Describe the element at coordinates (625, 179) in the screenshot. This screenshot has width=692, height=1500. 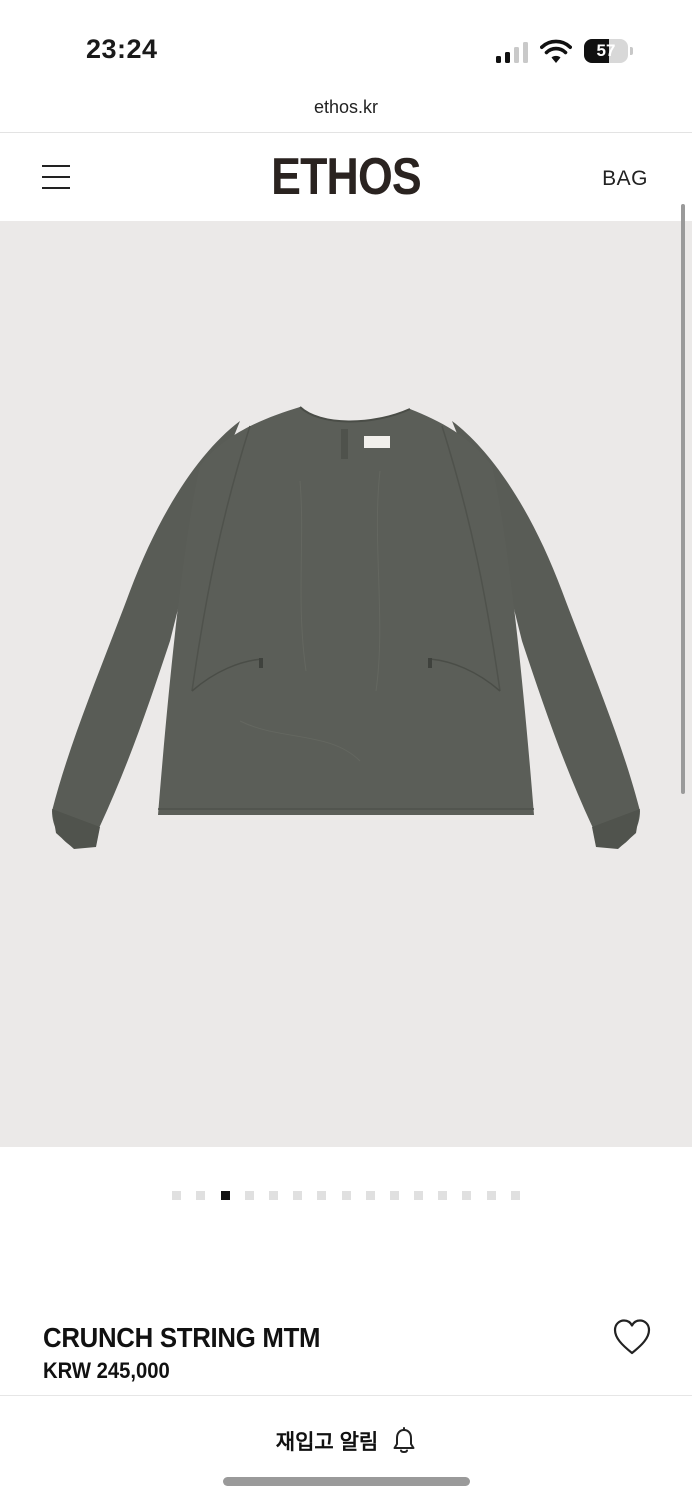
I see `bag-link: BAG` at that location.